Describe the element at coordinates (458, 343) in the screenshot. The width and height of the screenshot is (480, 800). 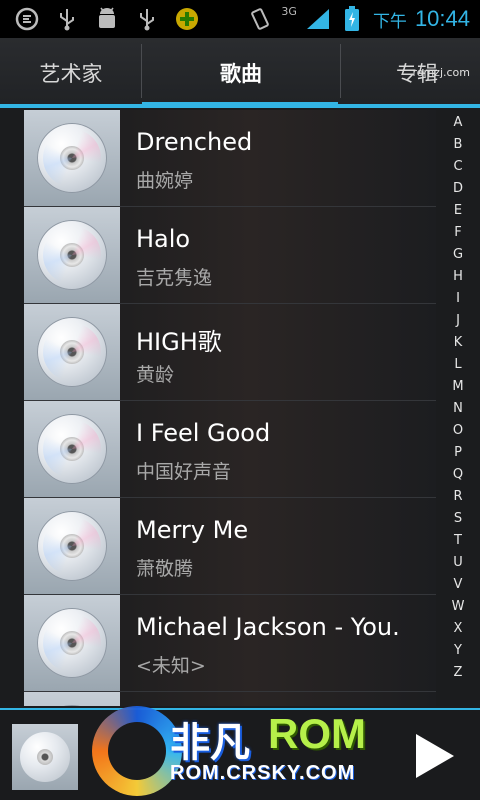
I see `index-letter: K` at that location.